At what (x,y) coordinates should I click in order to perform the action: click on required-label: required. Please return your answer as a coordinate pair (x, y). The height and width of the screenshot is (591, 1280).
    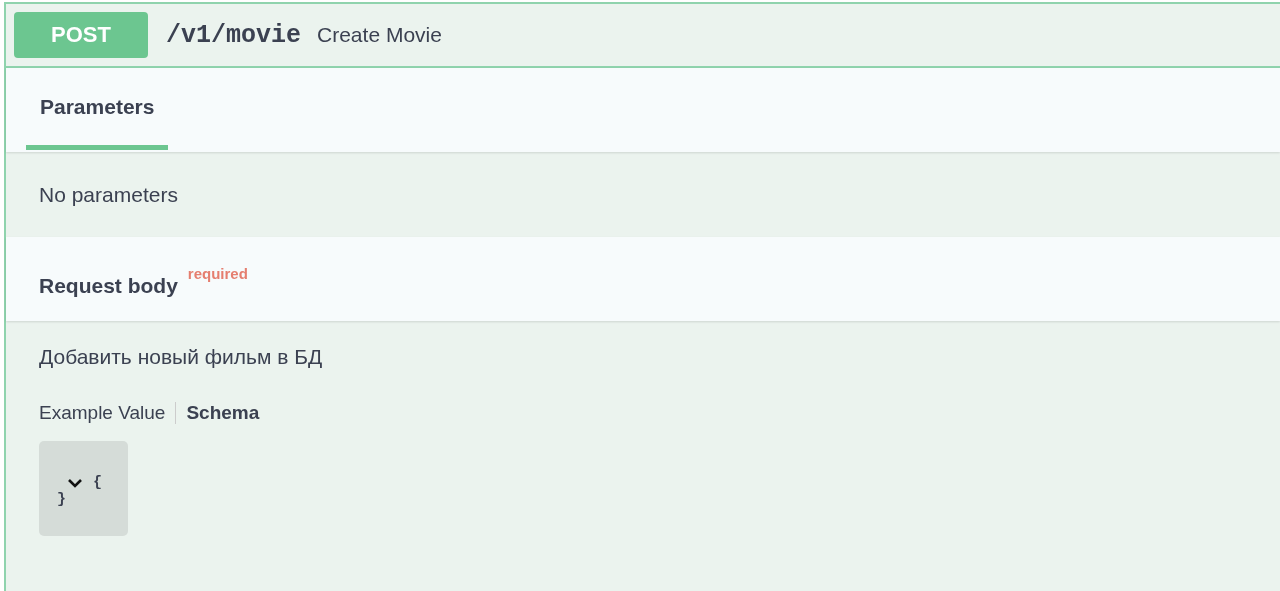
    Looking at the image, I should click on (217, 273).